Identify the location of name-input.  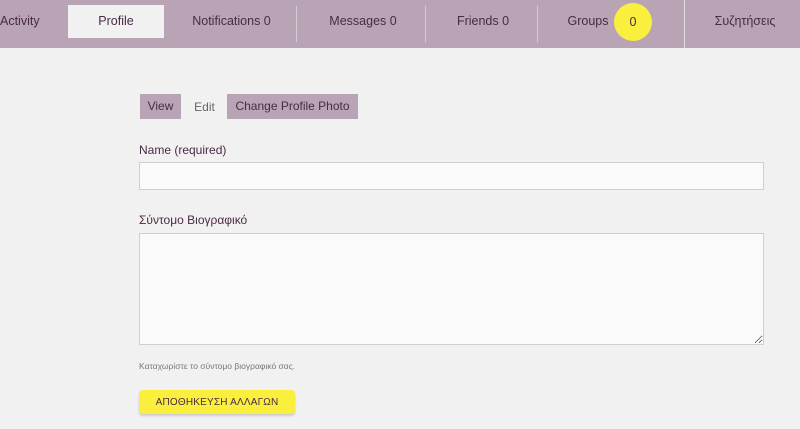
(451, 176).